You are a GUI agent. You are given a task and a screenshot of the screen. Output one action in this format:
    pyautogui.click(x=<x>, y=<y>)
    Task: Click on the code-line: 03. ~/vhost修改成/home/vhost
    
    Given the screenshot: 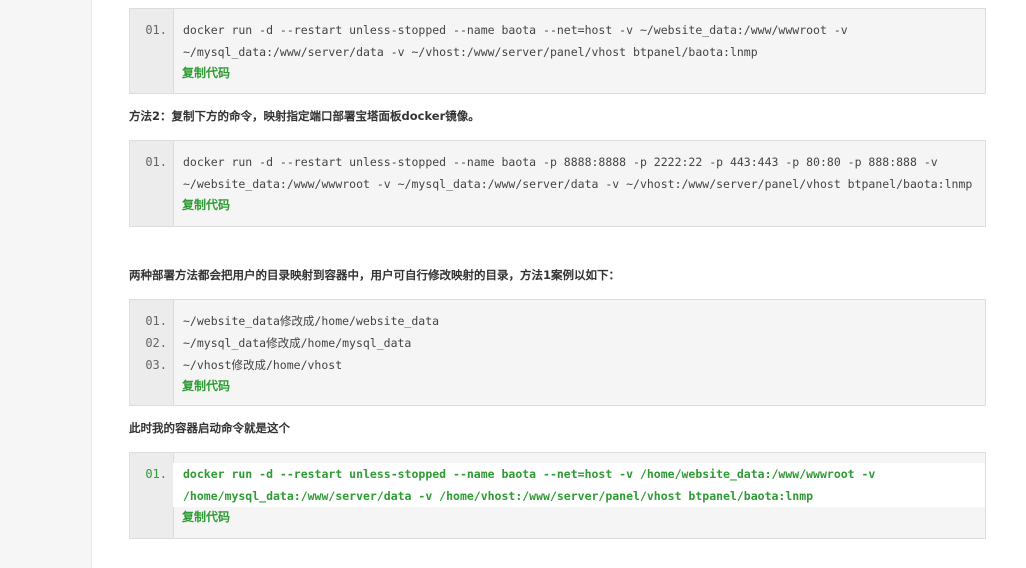 What is the action you would take?
    pyautogui.click(x=557, y=365)
    